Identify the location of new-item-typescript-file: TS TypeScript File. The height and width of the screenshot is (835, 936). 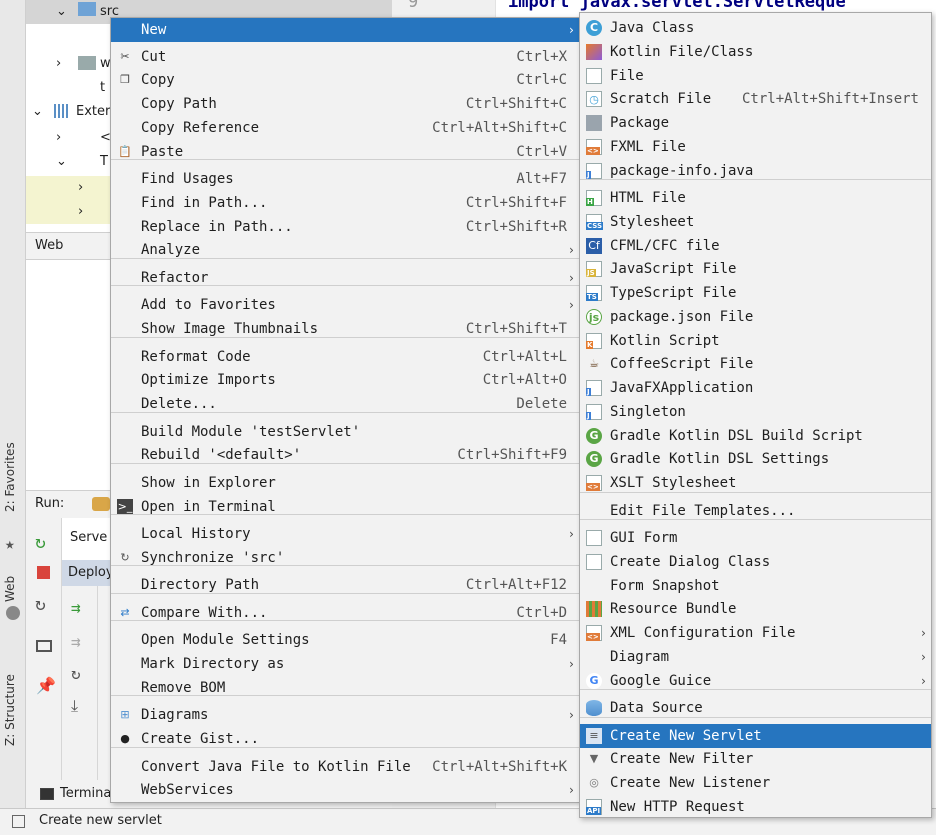
(755, 293).